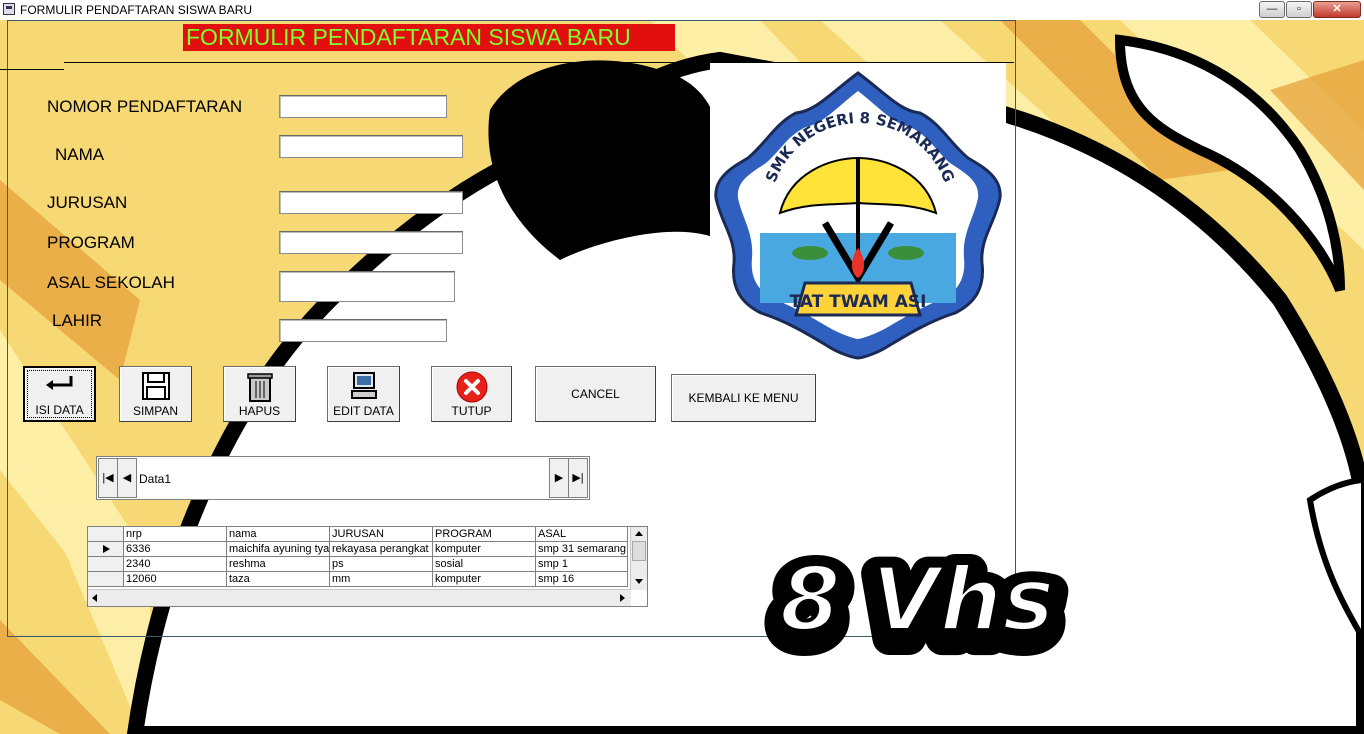  I want to click on vhs-watermark: 8 Vhs 8 Vhs, so click(917, 607).